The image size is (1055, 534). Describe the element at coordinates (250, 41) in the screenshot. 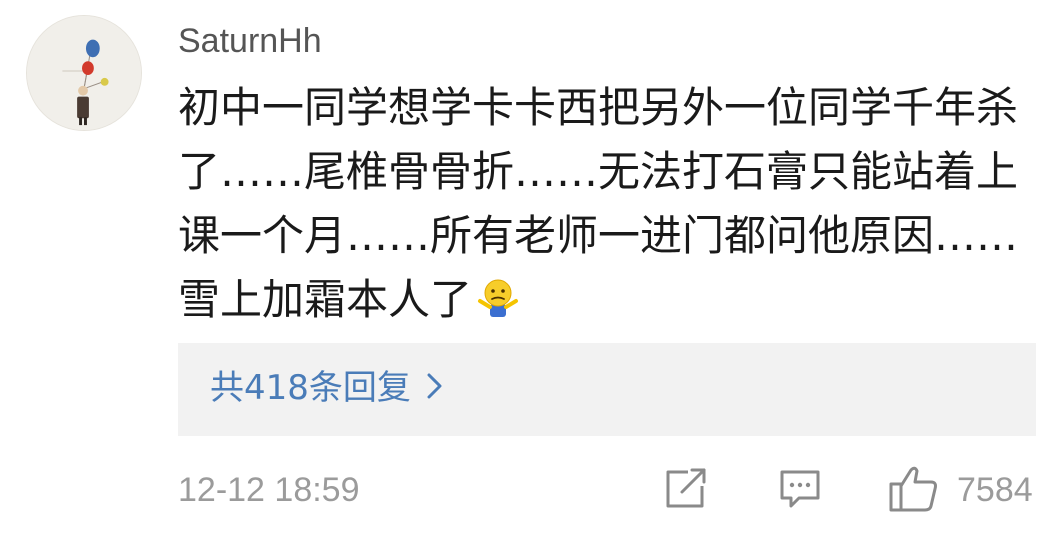

I see `username: SaturnHh` at that location.